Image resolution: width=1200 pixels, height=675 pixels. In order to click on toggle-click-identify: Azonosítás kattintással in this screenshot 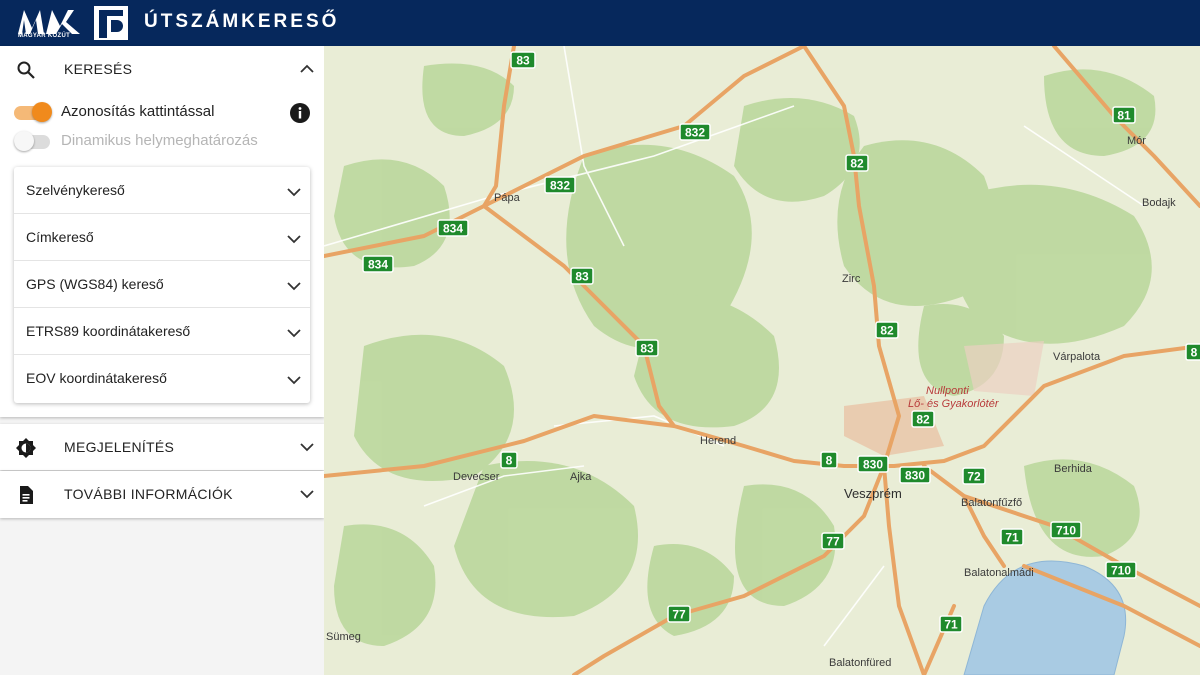, I will do `click(162, 112)`.